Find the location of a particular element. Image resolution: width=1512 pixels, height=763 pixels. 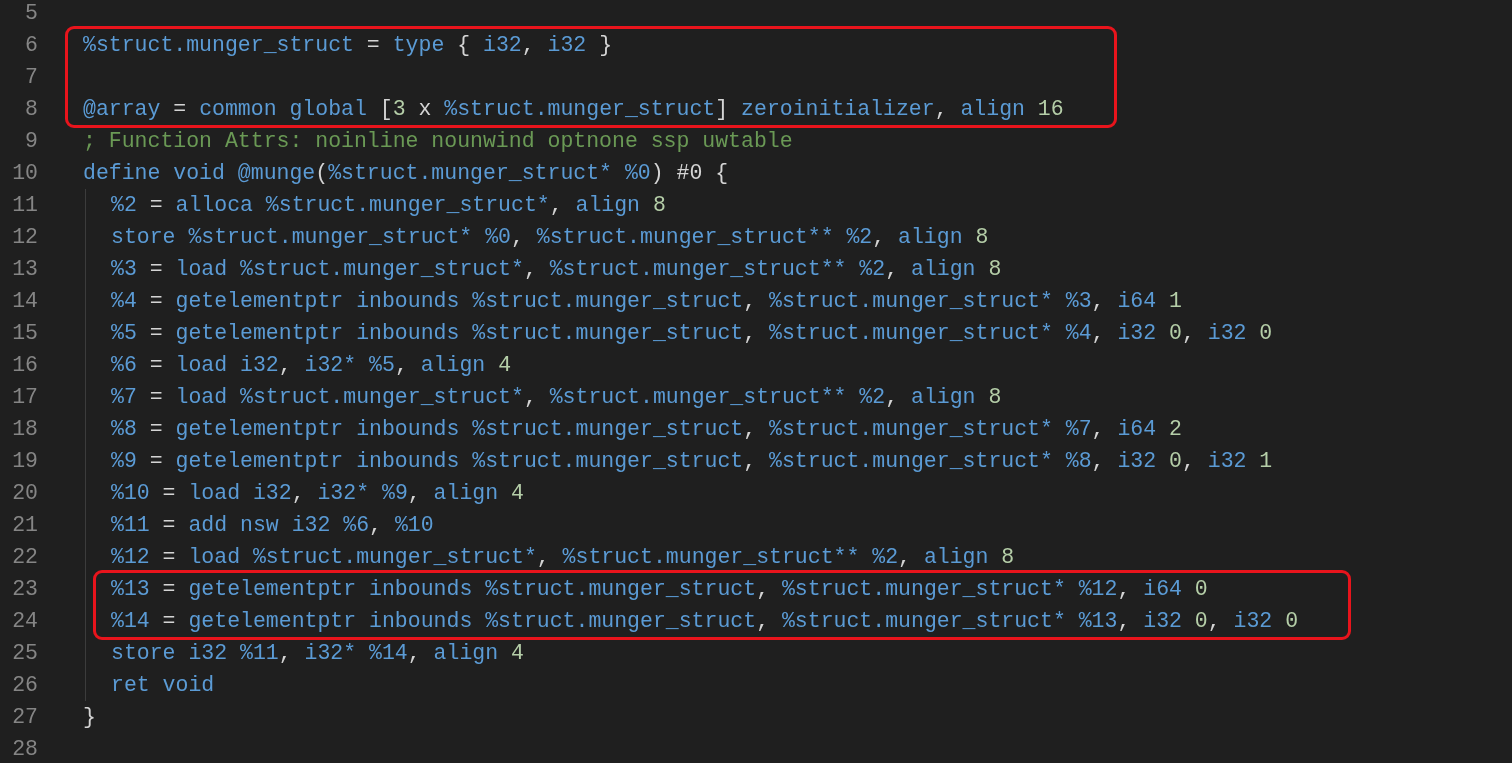

code-line: define void @munge(%struct.munger_struct* %0) #0 { is located at coordinates (406, 173).